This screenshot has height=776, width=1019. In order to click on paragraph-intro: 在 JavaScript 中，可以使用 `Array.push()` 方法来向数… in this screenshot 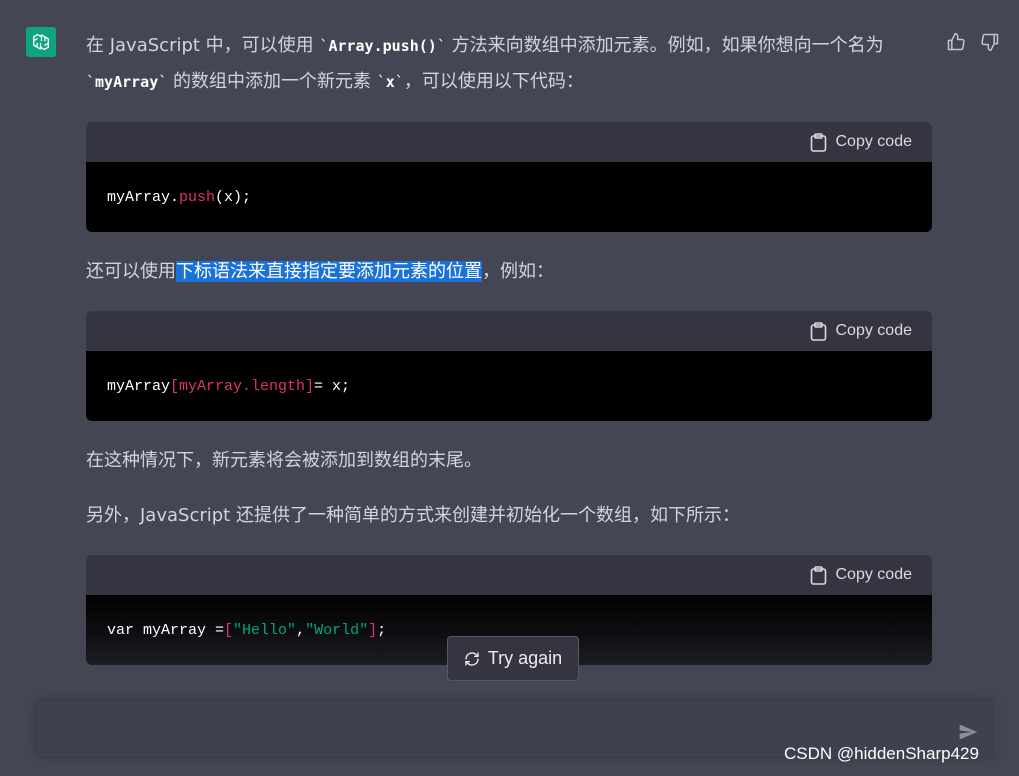, I will do `click(509, 64)`.